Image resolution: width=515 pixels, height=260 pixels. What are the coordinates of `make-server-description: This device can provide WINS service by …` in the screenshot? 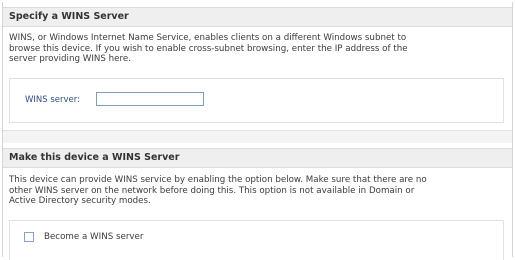 It's located at (253, 191).